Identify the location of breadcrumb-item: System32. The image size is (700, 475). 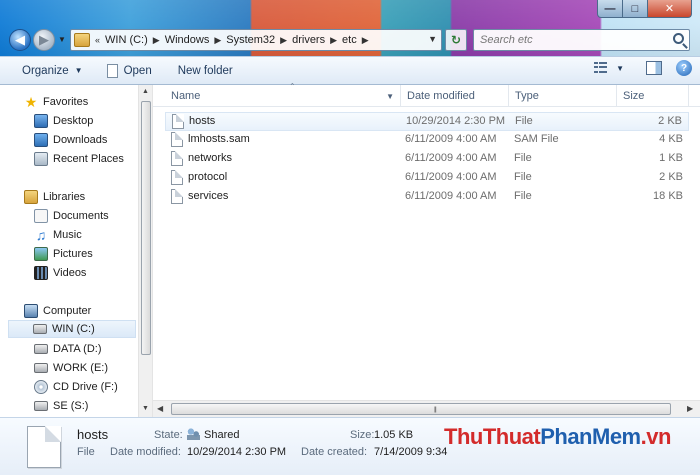
(250, 40).